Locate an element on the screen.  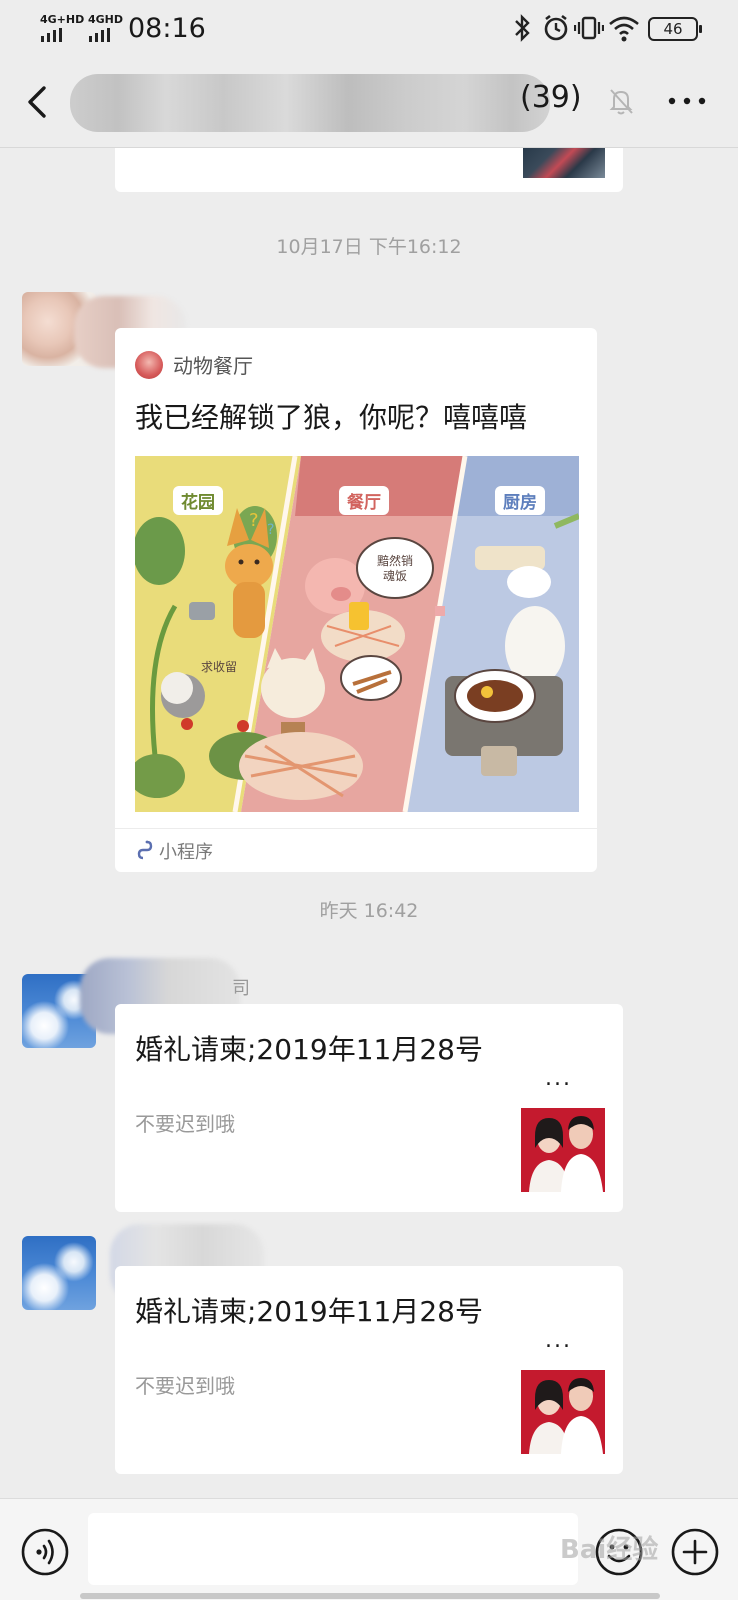
signal1-label: 4G+HD is located at coordinates (62, 19).